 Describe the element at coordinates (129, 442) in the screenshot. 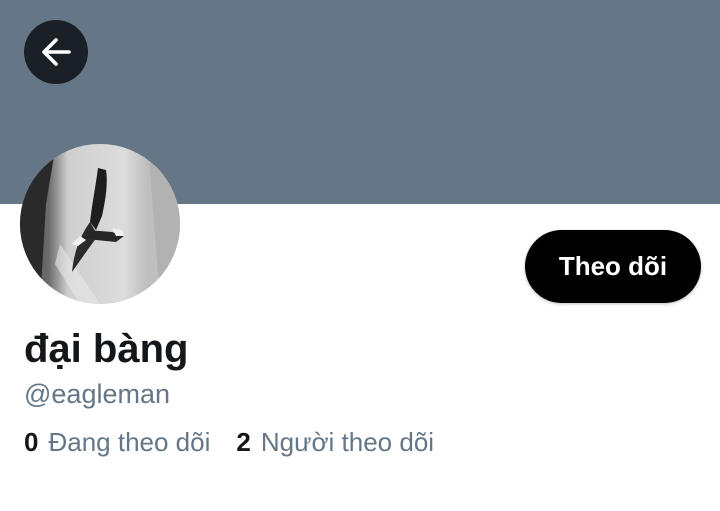

I see `following-label: Đang theo dõi` at that location.